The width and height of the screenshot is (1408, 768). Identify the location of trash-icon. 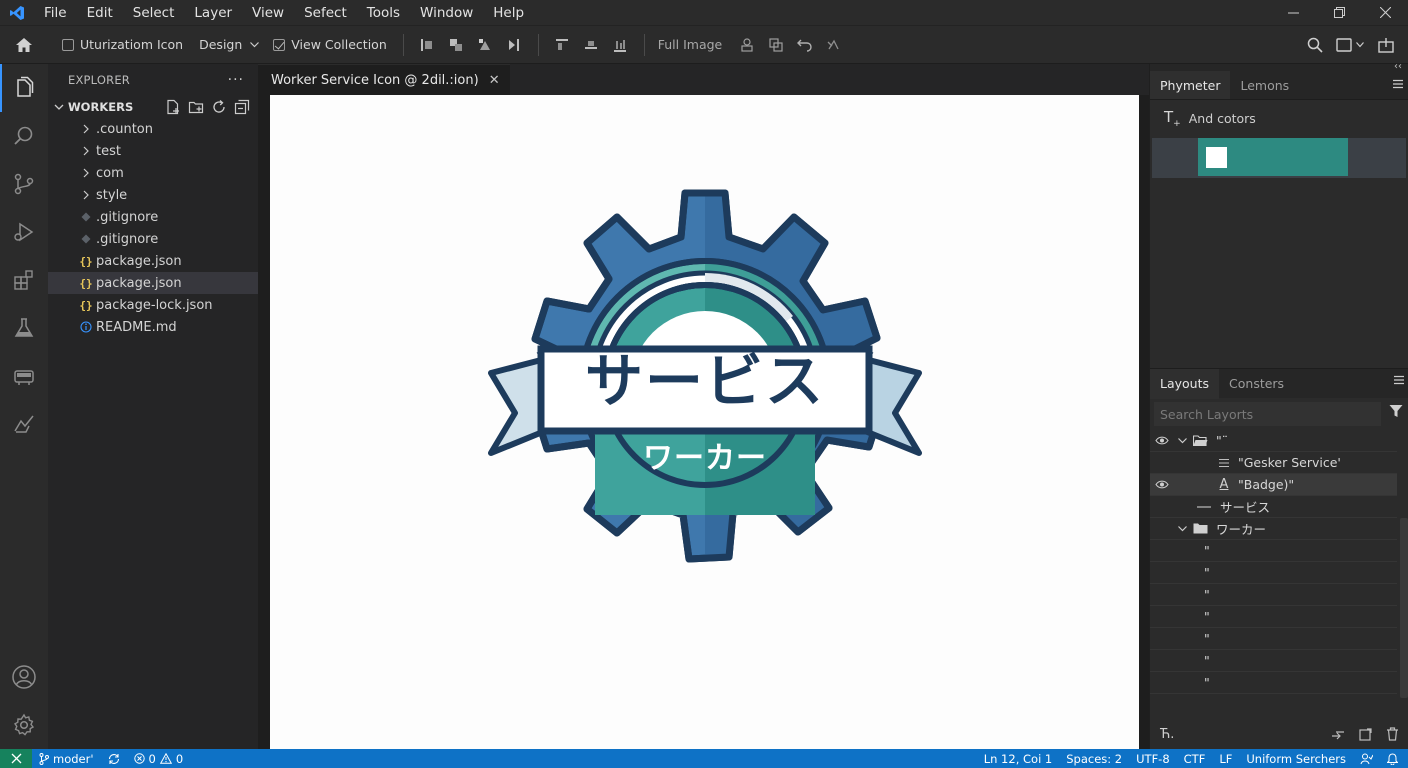
(1392, 734).